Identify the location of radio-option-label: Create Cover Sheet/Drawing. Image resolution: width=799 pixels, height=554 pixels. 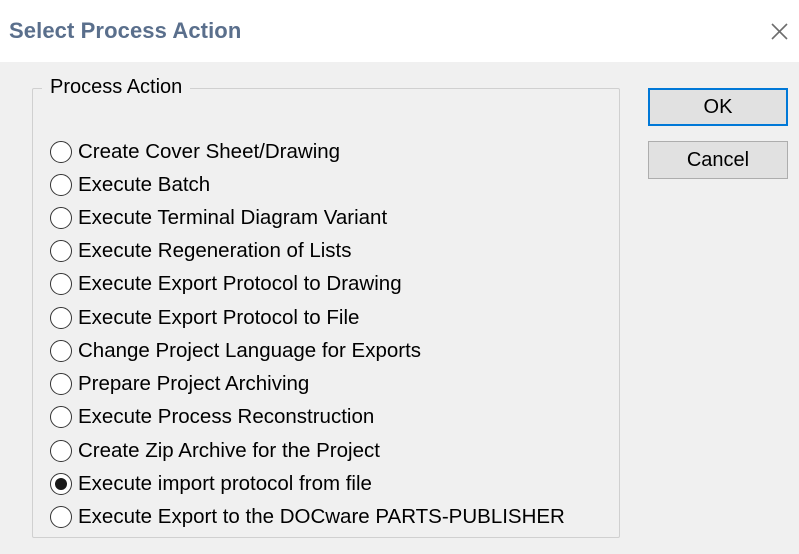
(209, 151).